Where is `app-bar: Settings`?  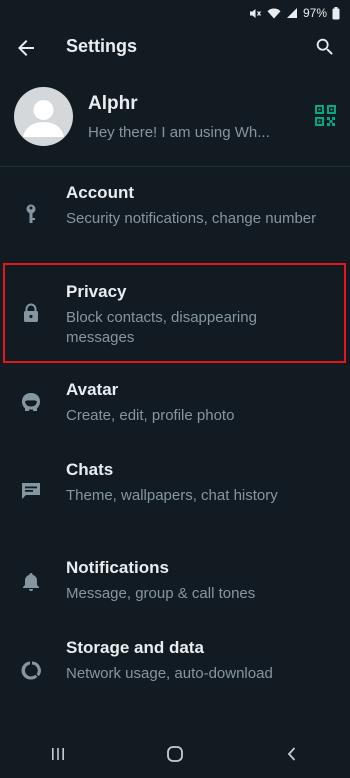
app-bar: Settings is located at coordinates (175, 48).